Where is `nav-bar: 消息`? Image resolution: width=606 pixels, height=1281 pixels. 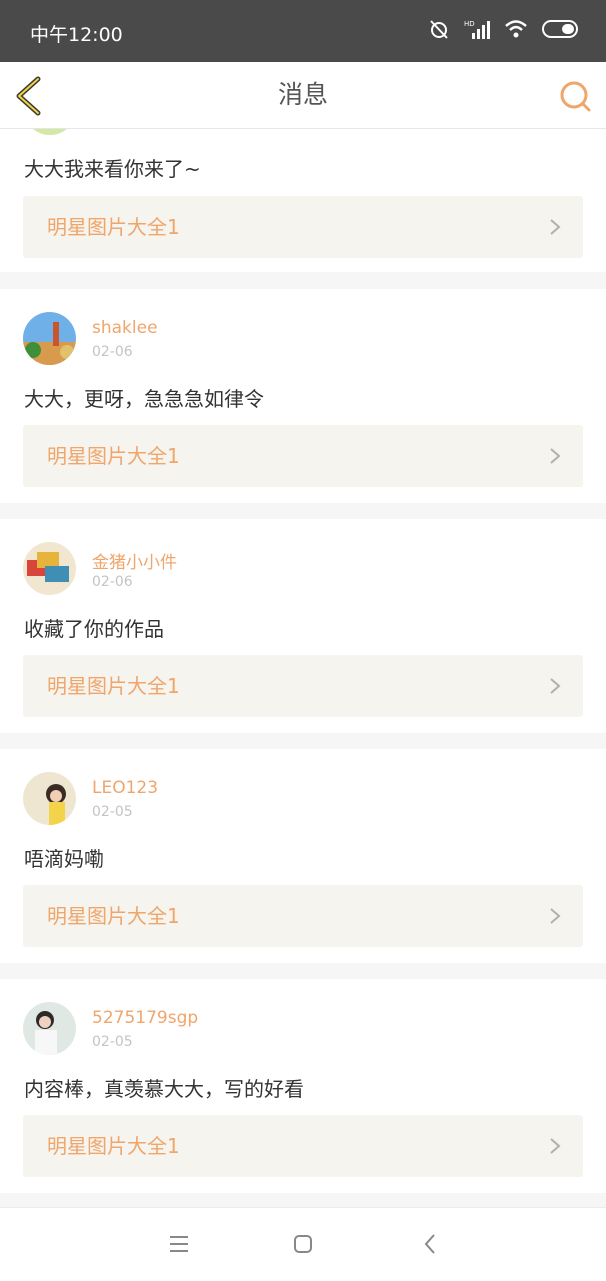
nav-bar: 消息 is located at coordinates (303, 95).